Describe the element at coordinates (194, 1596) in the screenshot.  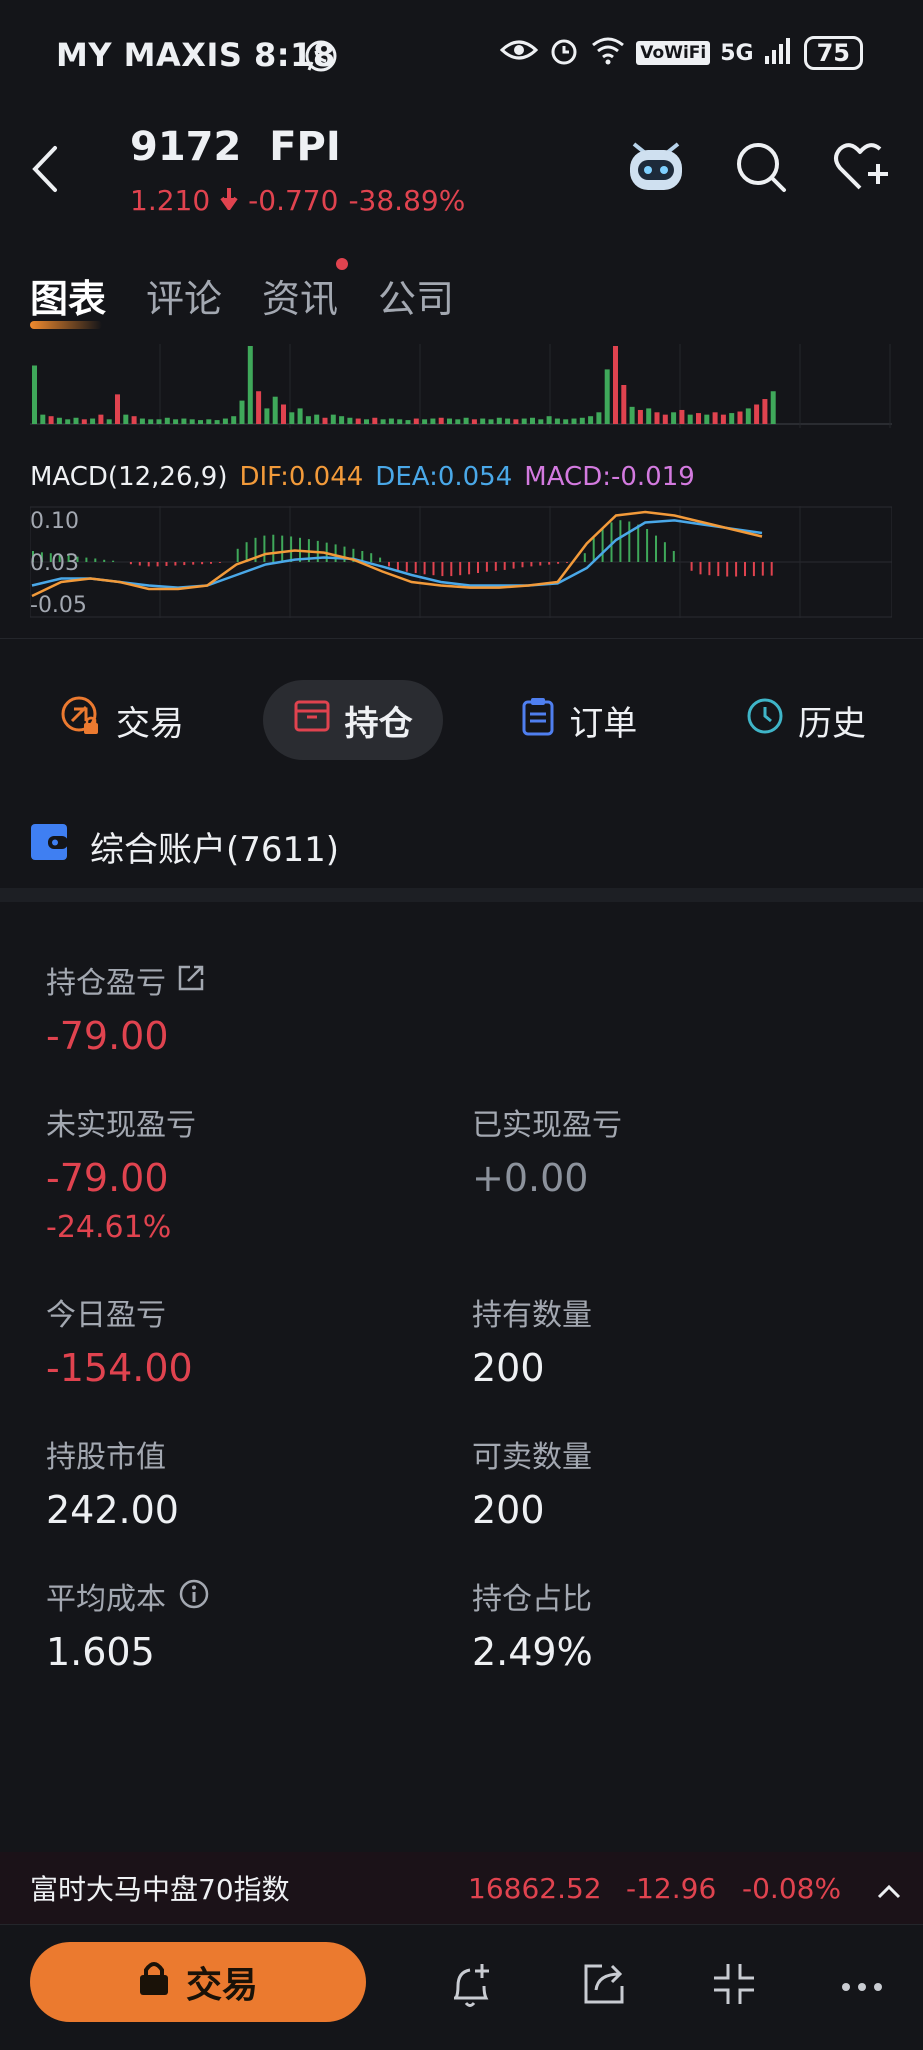
I see `info-icon` at that location.